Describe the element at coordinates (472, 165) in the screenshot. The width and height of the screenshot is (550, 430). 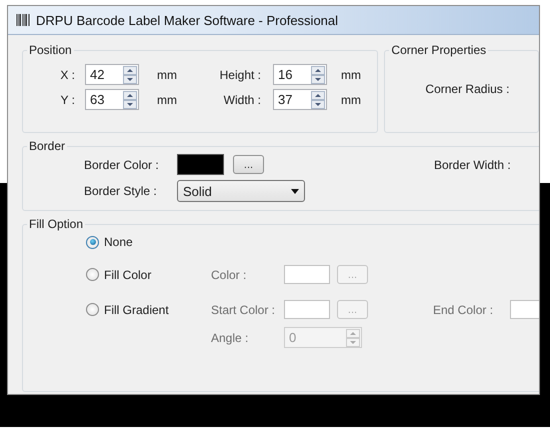
I see `field-label: Border Width :` at that location.